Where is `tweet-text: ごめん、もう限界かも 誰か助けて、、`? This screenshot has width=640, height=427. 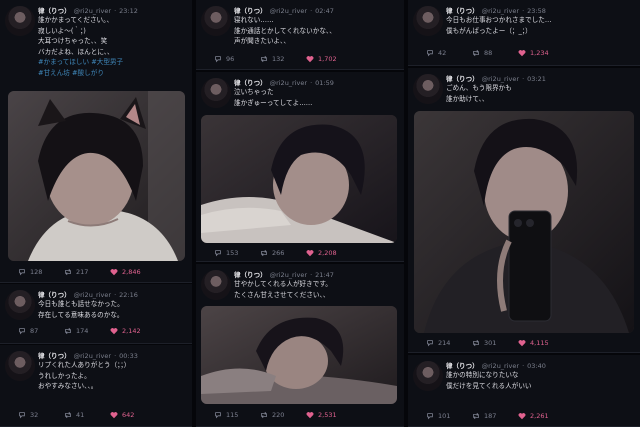
tweet-text: ごめん、もう限界かも 誰か助けて、、 is located at coordinates (541, 93).